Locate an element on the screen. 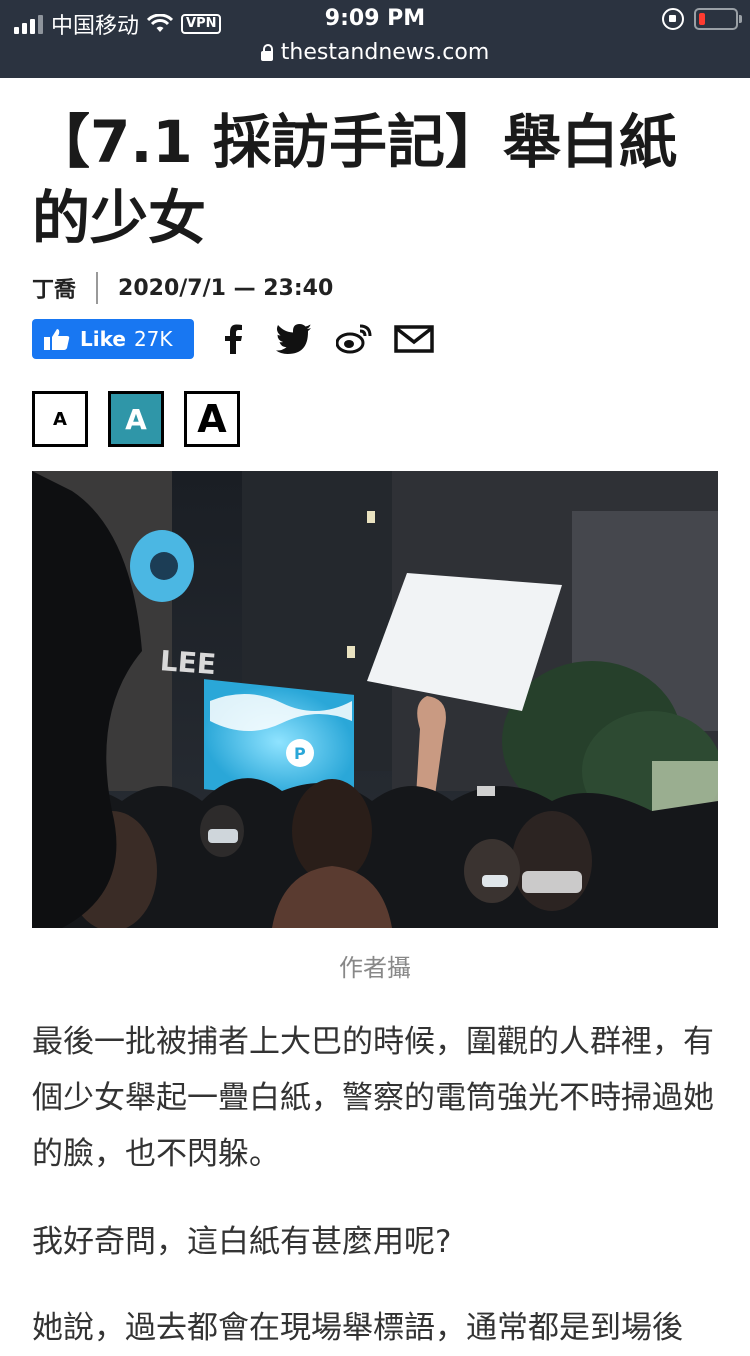  battery-icon is located at coordinates (718, 19).